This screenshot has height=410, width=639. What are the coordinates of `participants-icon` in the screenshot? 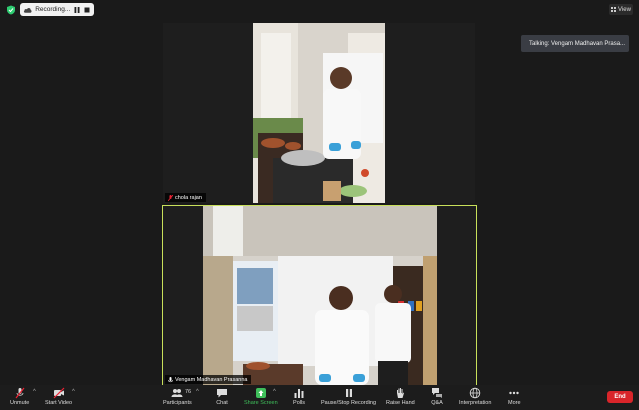 It's located at (177, 393).